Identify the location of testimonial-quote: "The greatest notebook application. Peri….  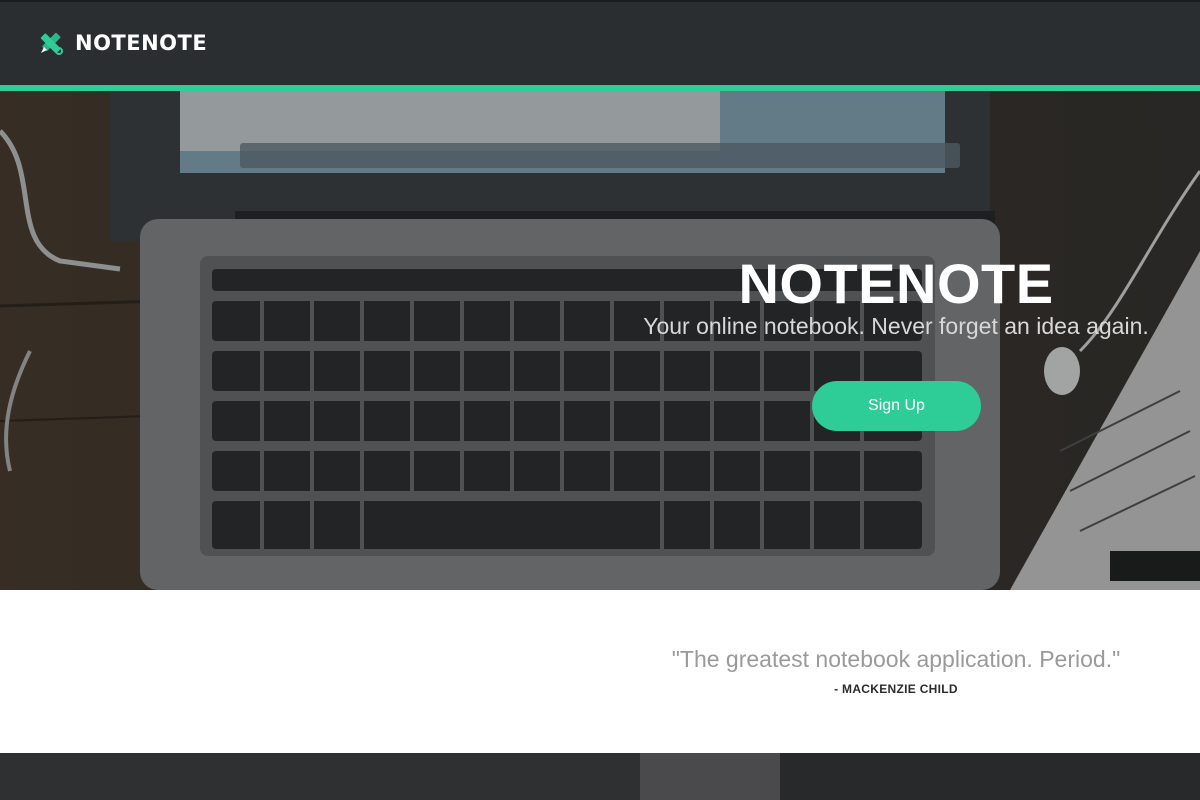
(896, 659).